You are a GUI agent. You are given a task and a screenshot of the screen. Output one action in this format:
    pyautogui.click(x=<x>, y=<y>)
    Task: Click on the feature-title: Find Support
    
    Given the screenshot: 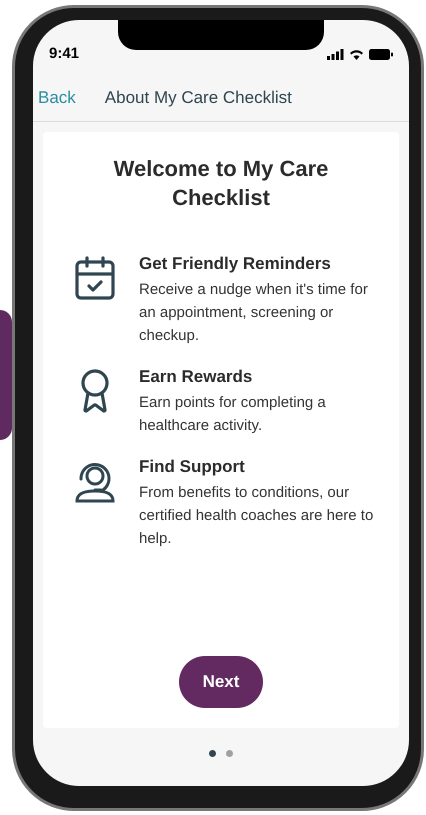 What is the action you would take?
    pyautogui.click(x=192, y=467)
    